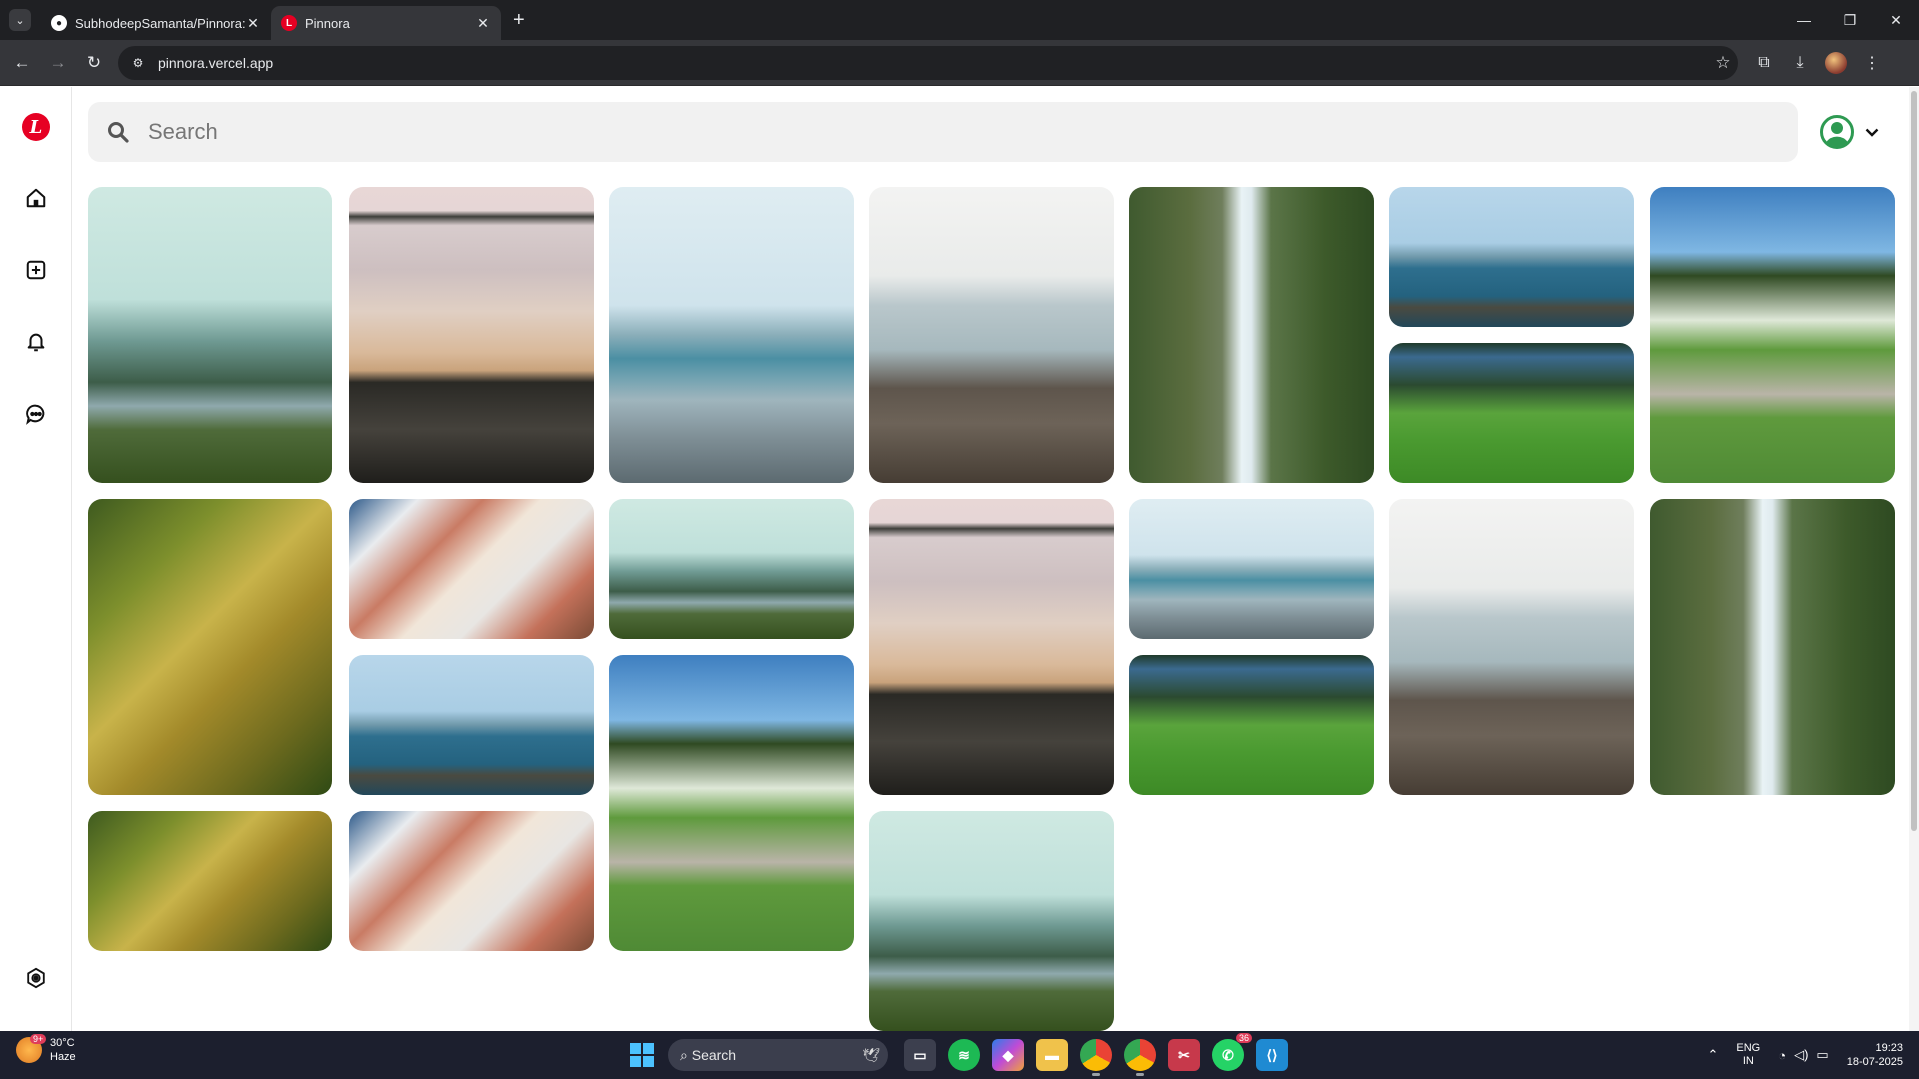 This screenshot has width=1919, height=1079. What do you see at coordinates (36, 342) in the screenshot?
I see `notifications-icon` at bounding box center [36, 342].